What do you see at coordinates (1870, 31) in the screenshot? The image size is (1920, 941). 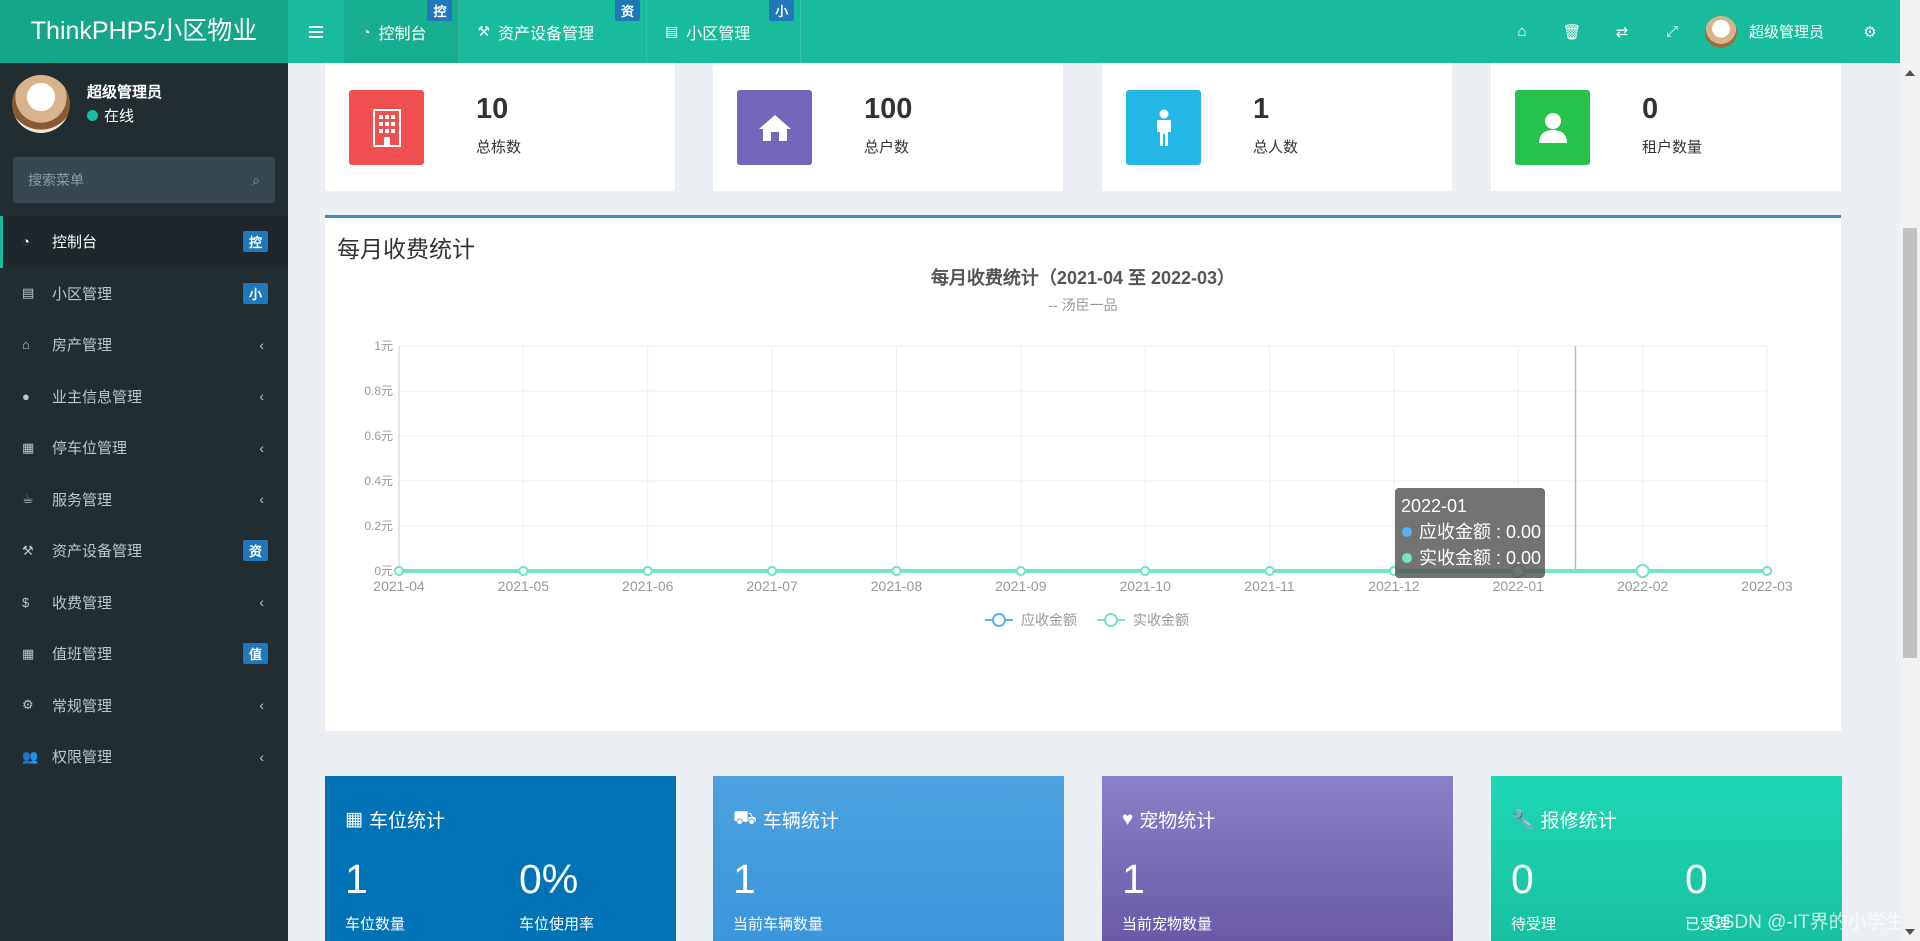 I see `cogs-icon: ⚙` at bounding box center [1870, 31].